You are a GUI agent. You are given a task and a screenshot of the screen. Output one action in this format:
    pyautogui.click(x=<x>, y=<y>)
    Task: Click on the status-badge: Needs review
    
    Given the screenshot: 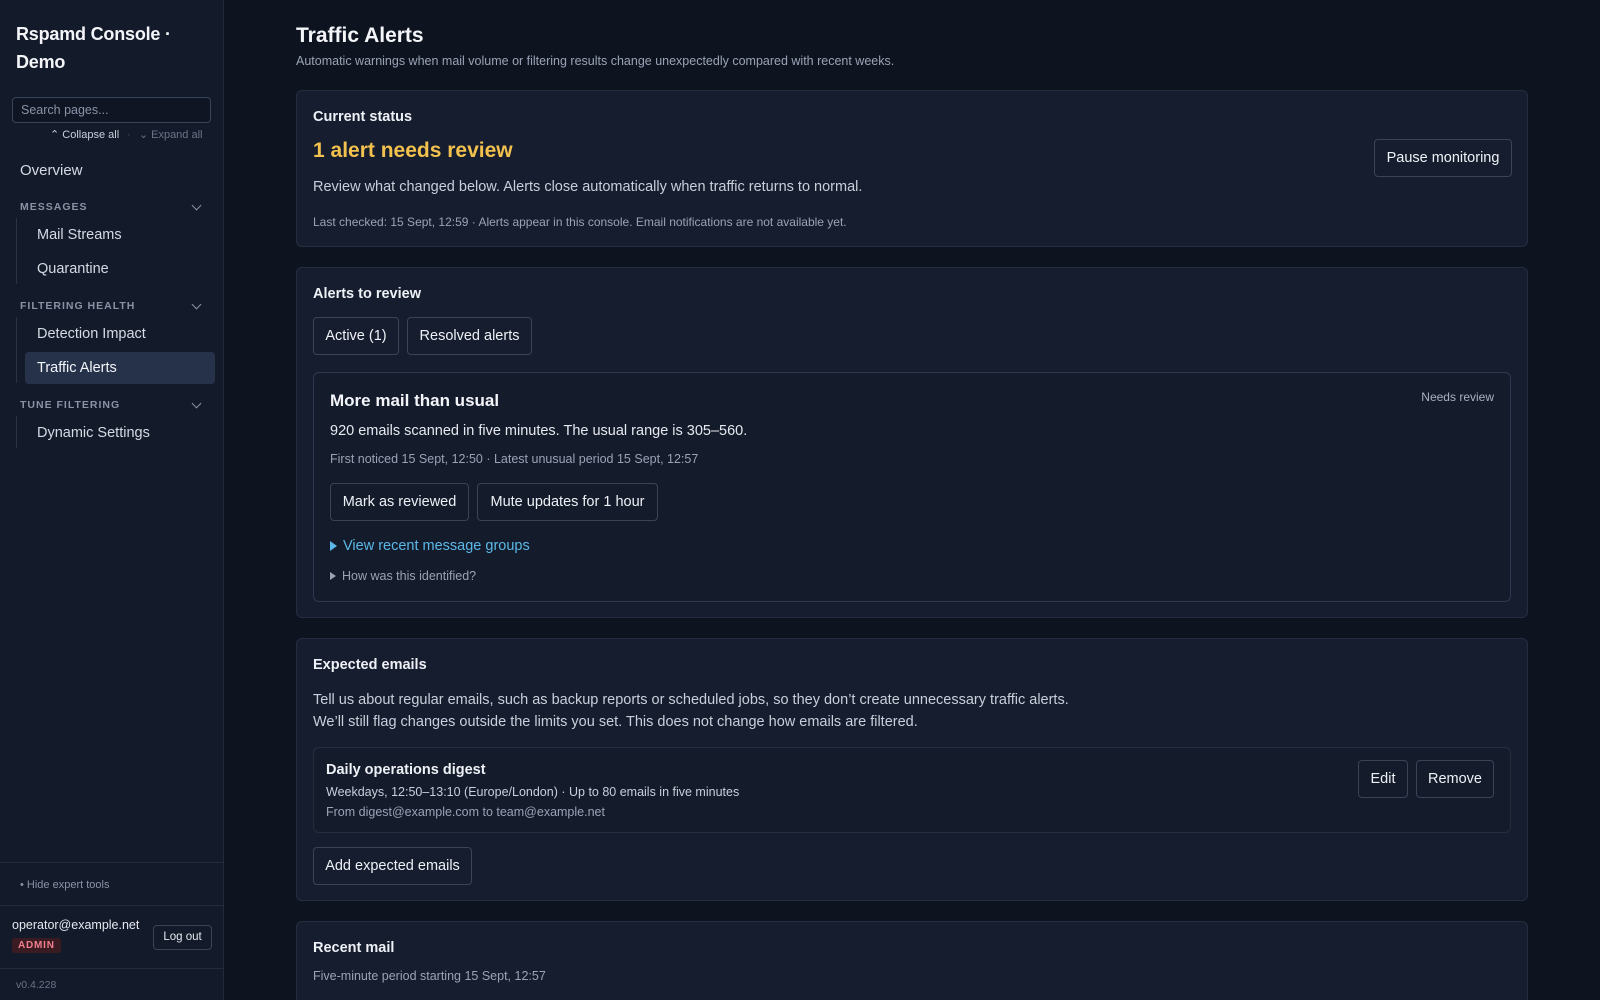 What is the action you would take?
    pyautogui.click(x=1457, y=397)
    